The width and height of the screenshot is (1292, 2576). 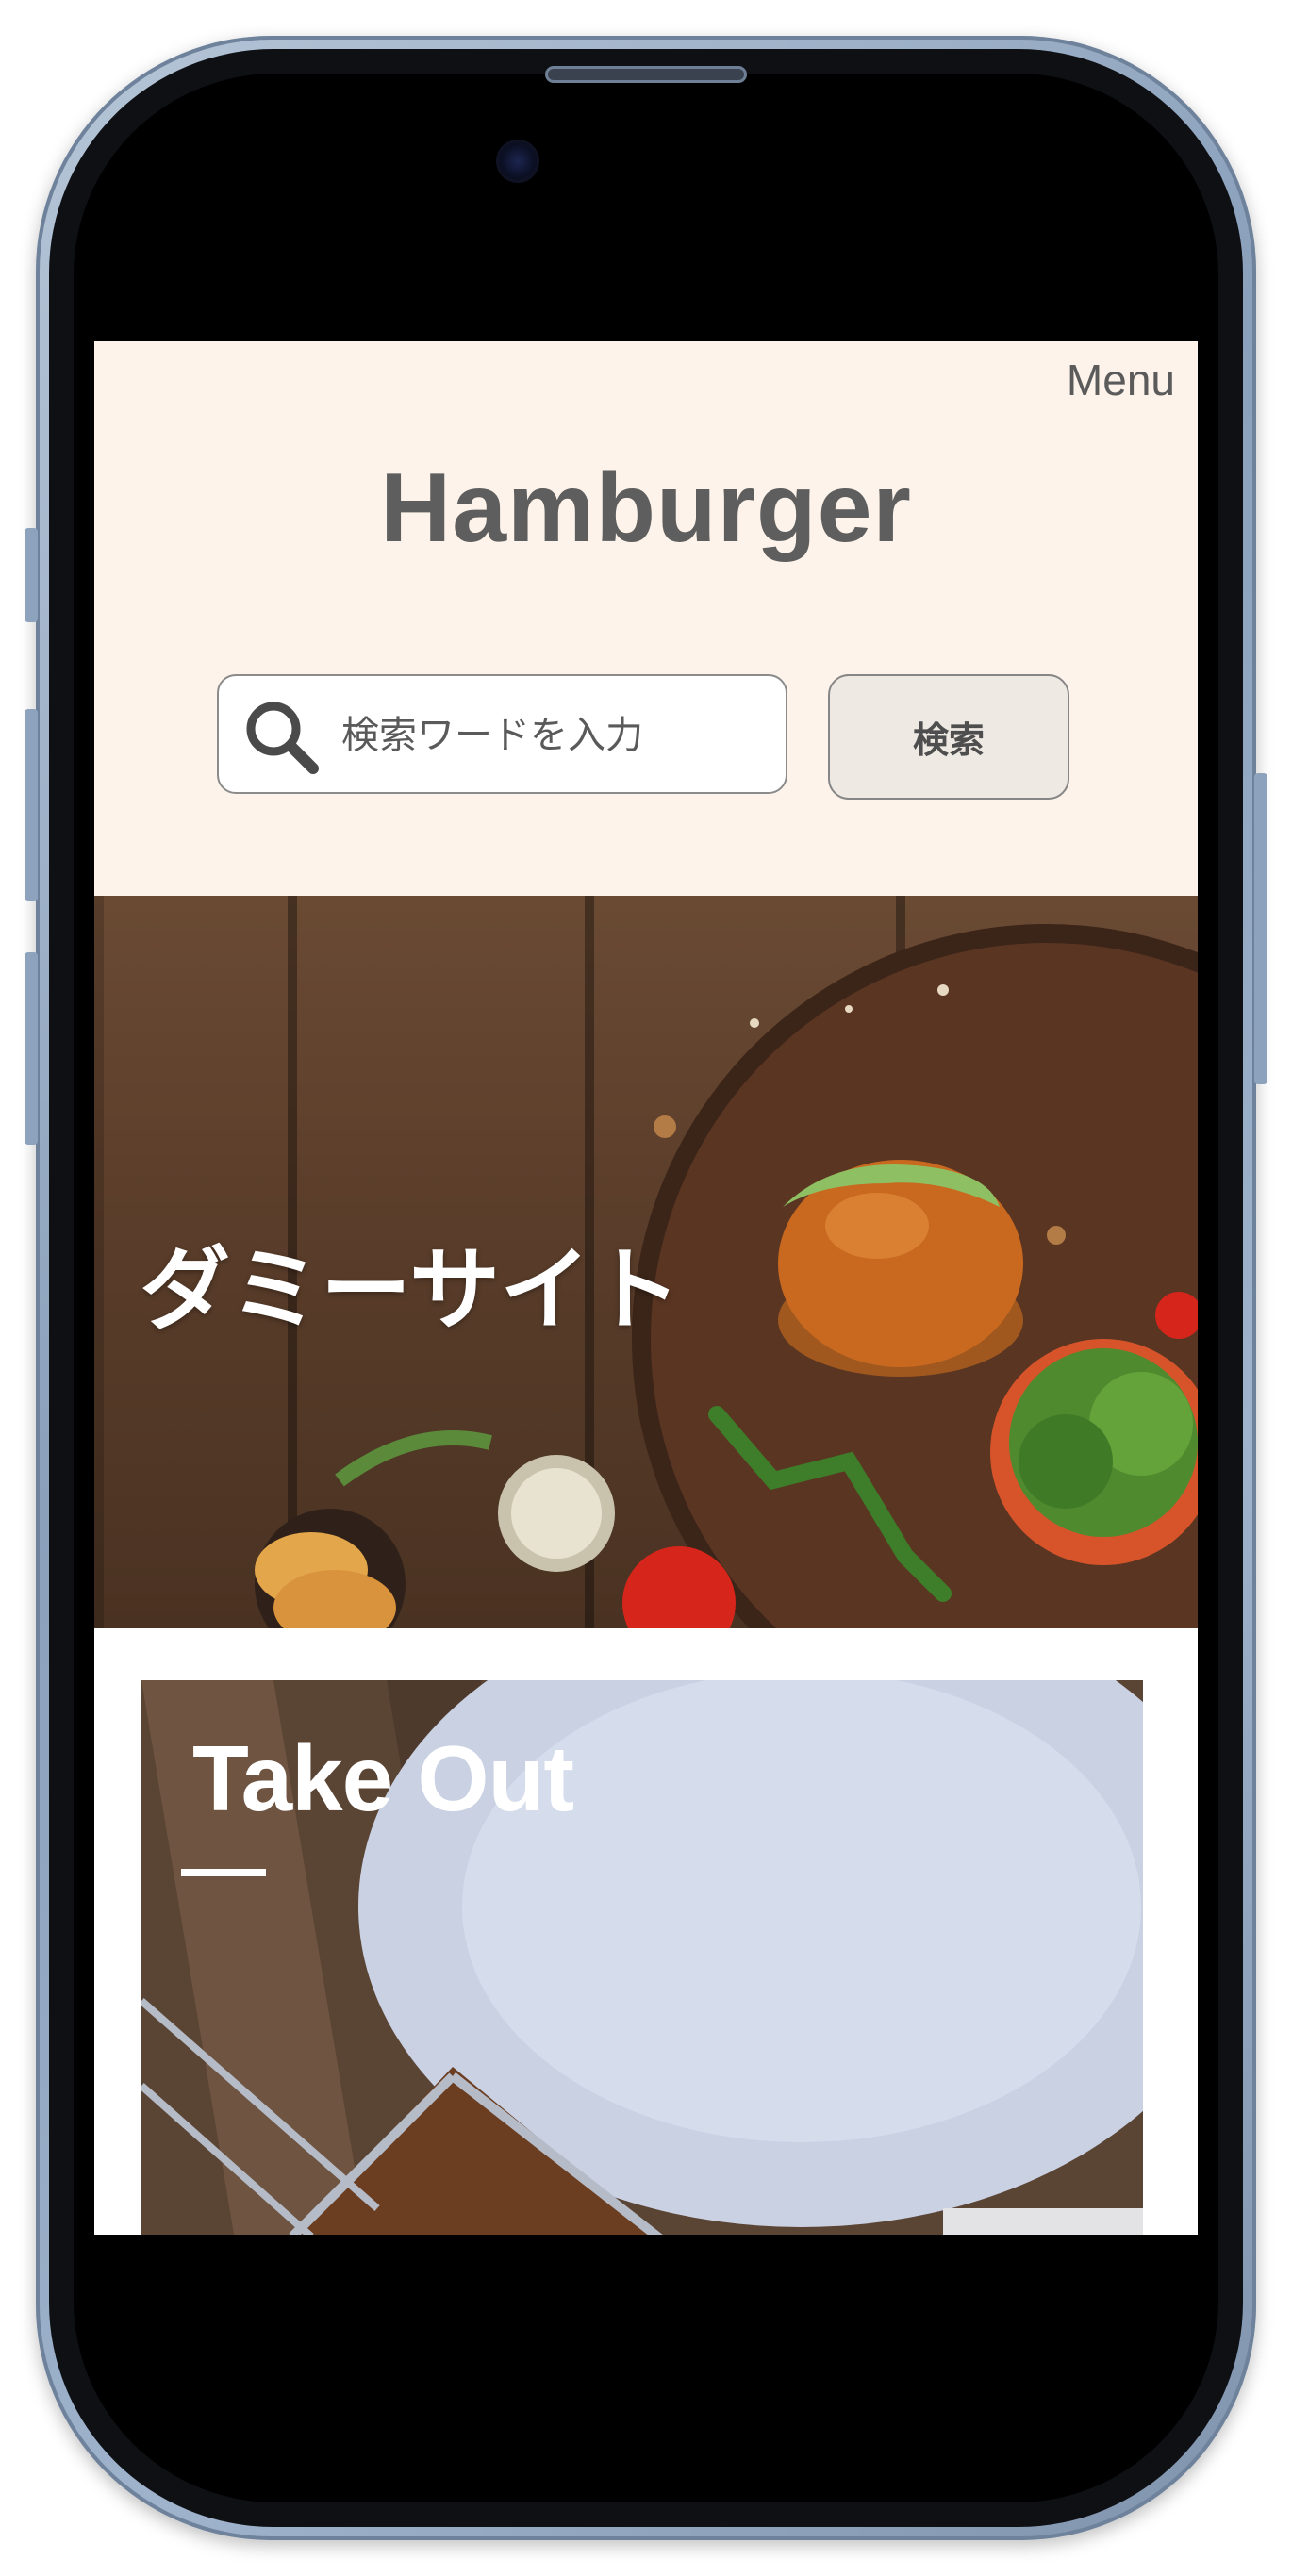 What do you see at coordinates (554, 735) in the screenshot?
I see `search-input` at bounding box center [554, 735].